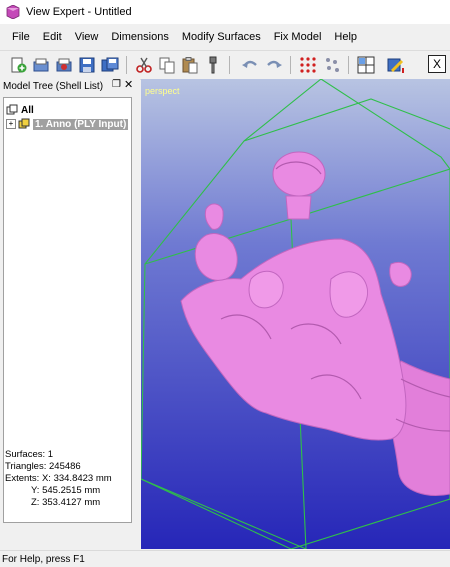 This screenshot has height=567, width=450. I want to click on panel-header: Model Tree (Shell List) ❐ ✕, so click(70, 86).